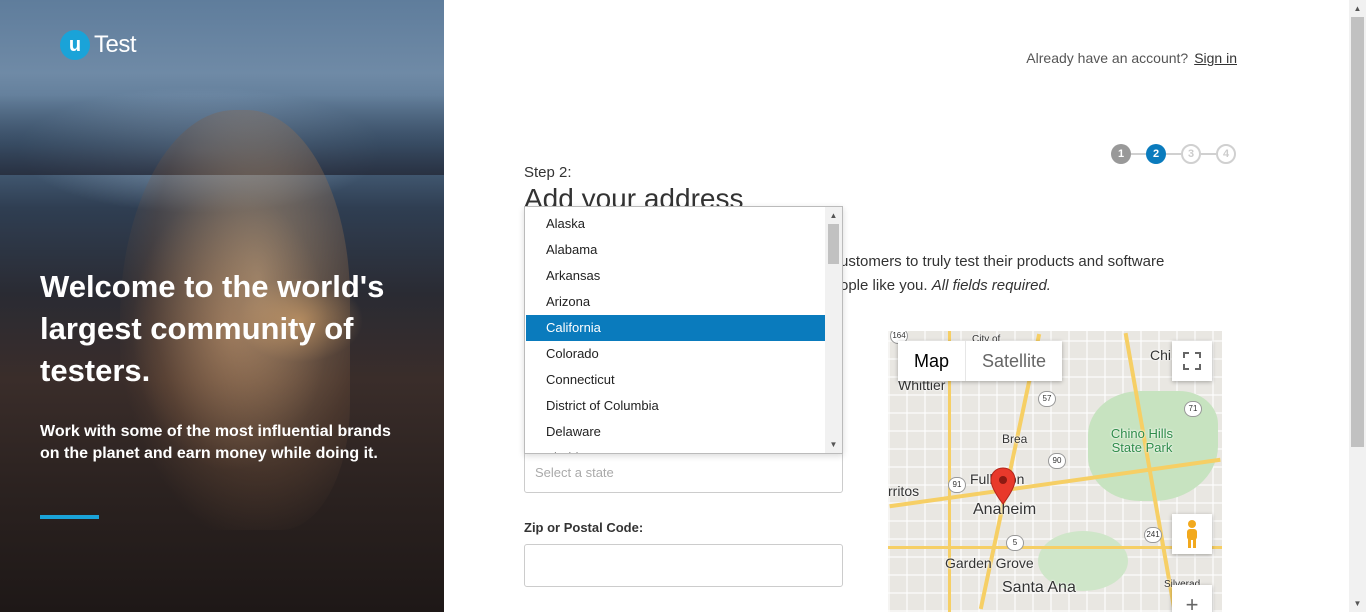 This screenshot has width=1366, height=612. I want to click on step-label: Step 2:, so click(548, 172).